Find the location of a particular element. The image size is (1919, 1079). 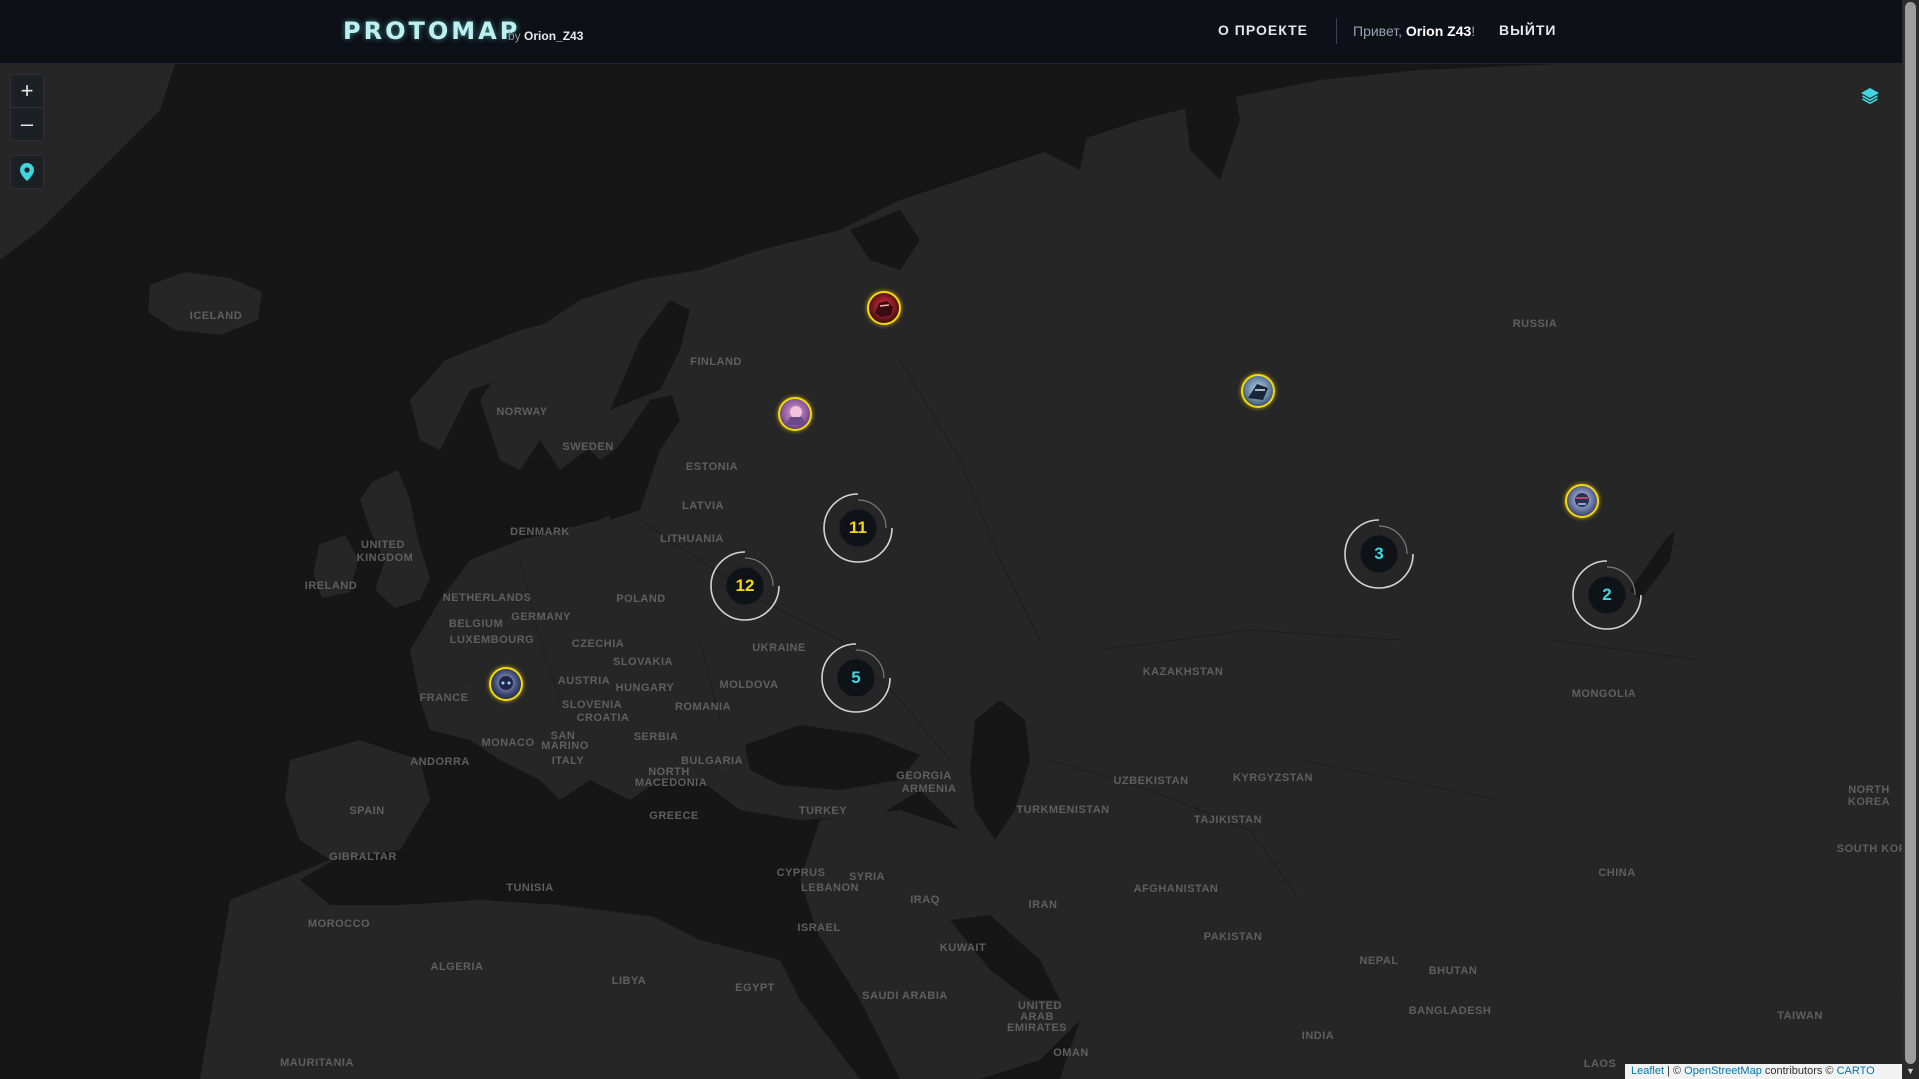

map-label-turkmenistan: TURKMENISTAN is located at coordinates (1063, 810).